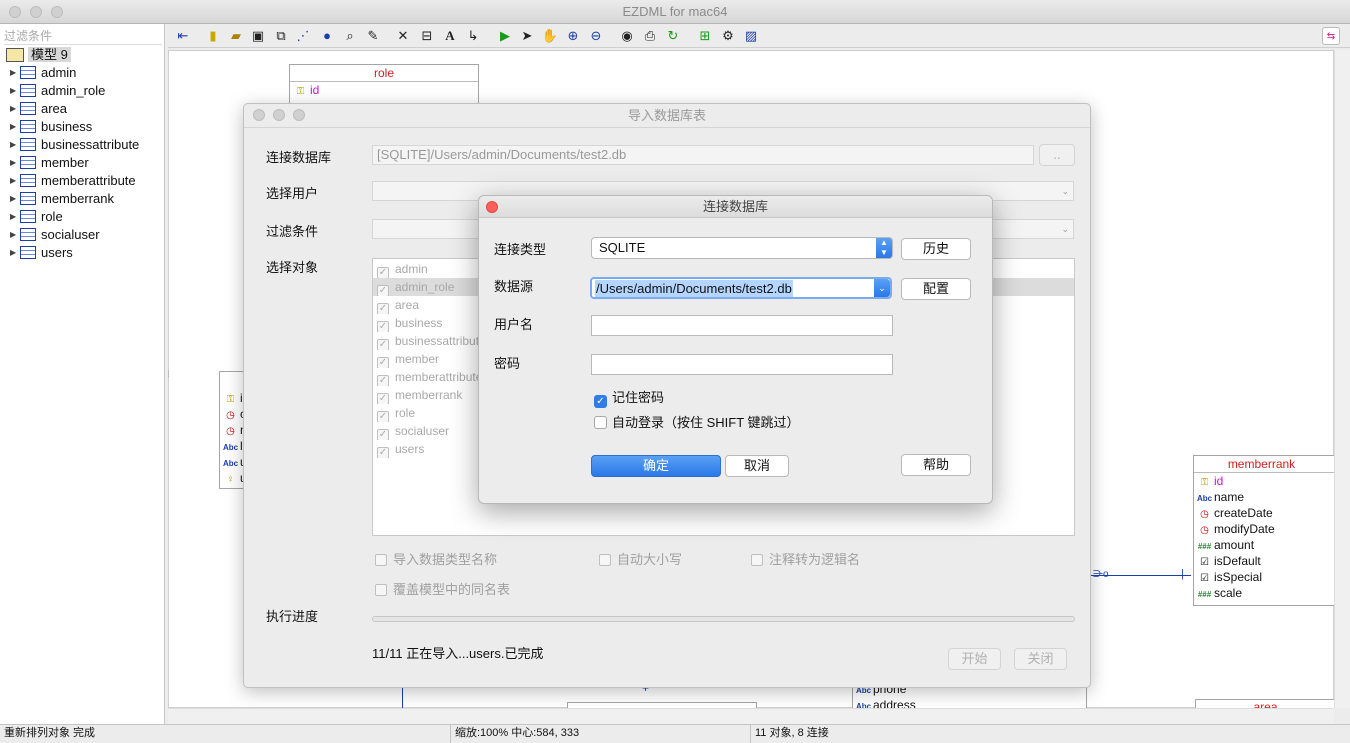 The height and width of the screenshot is (743, 1350). Describe the element at coordinates (473, 36) in the screenshot. I see `link-icon: ↳` at that location.